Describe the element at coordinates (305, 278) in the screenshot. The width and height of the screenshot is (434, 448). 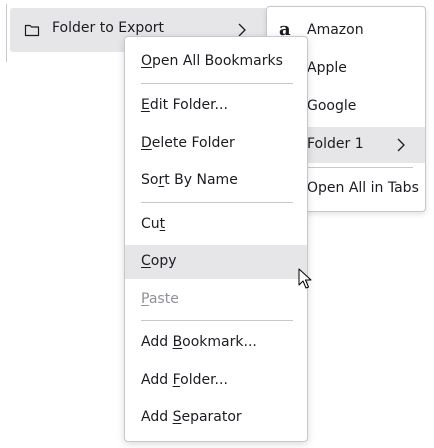
I see `mouse-pointer-icon` at that location.